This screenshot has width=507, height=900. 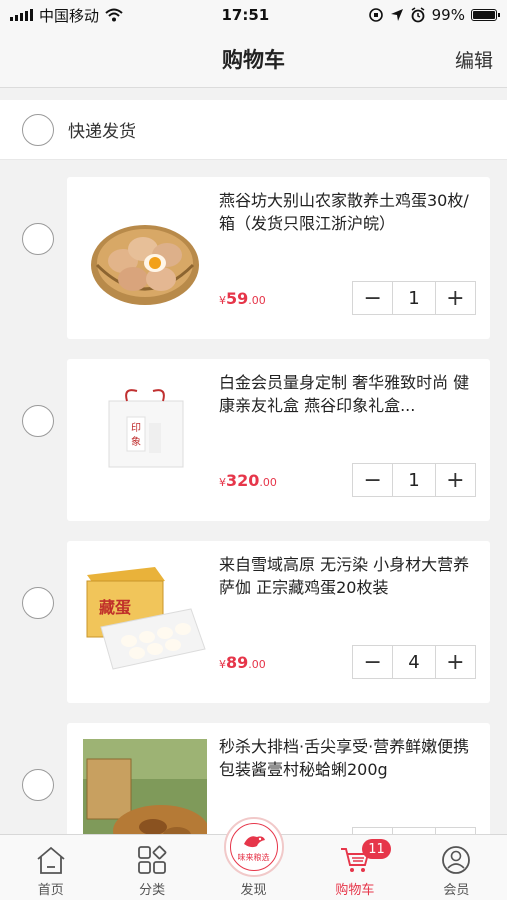 What do you see at coordinates (242, 662) in the screenshot?
I see `product-price: ¥89.00` at bounding box center [242, 662].